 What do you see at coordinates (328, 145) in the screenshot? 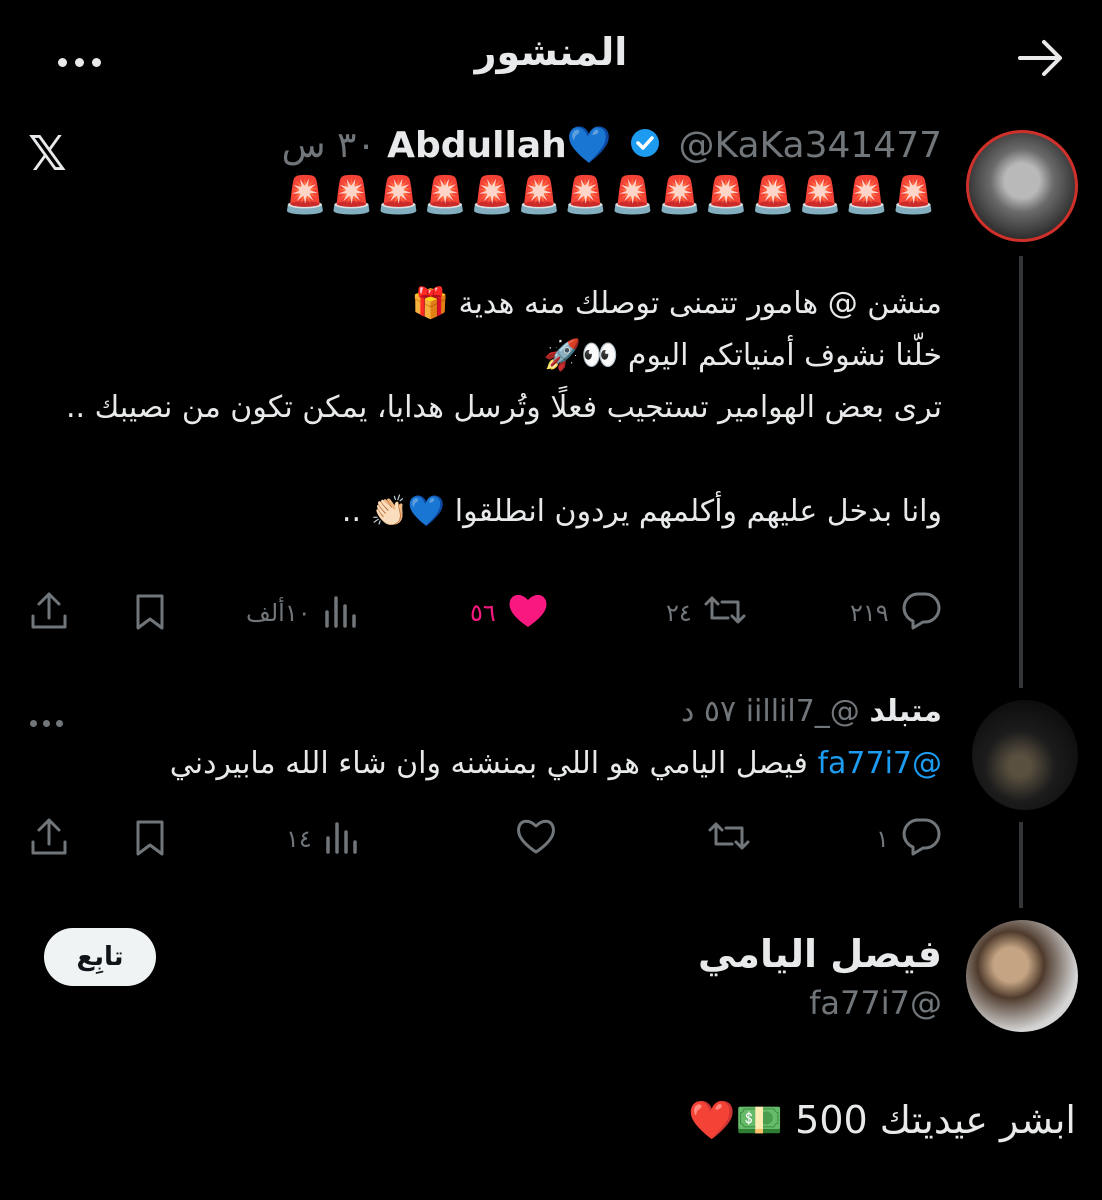
I see `tweet-time: ٣٠ س` at bounding box center [328, 145].